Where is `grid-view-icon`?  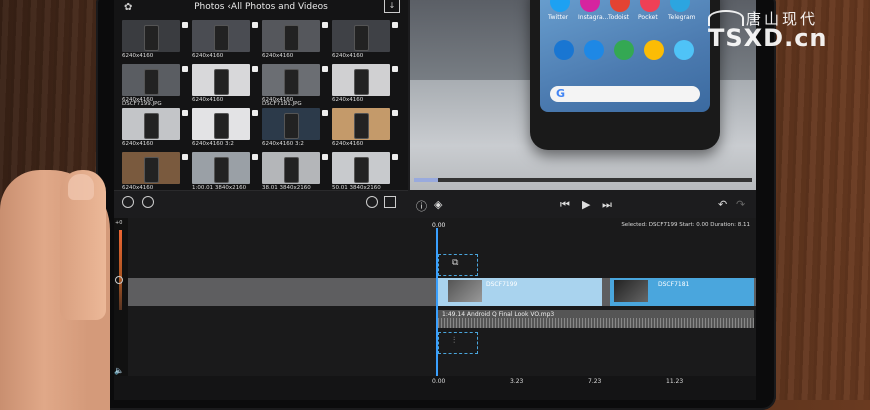
grid-view-icon is located at coordinates (390, 202).